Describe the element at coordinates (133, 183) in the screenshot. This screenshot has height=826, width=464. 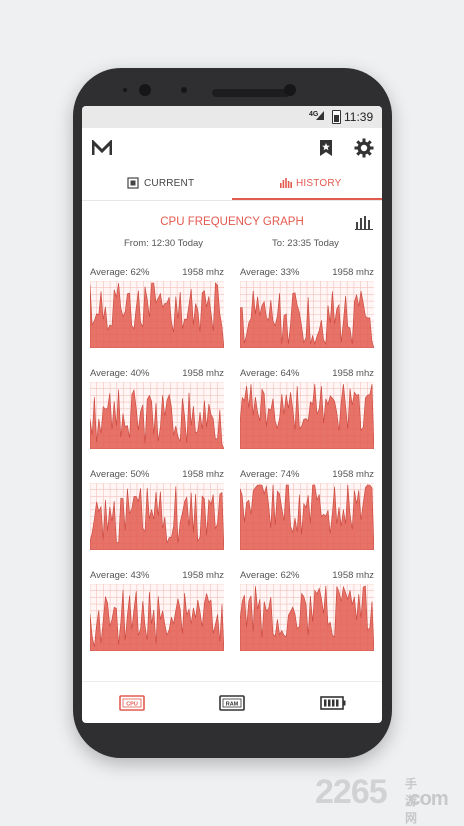
I see `chip-icon` at that location.